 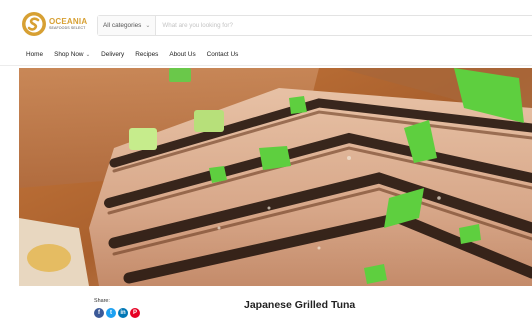 I want to click on nav-item-shop-now: Shop Now ⌄, so click(x=72, y=54).